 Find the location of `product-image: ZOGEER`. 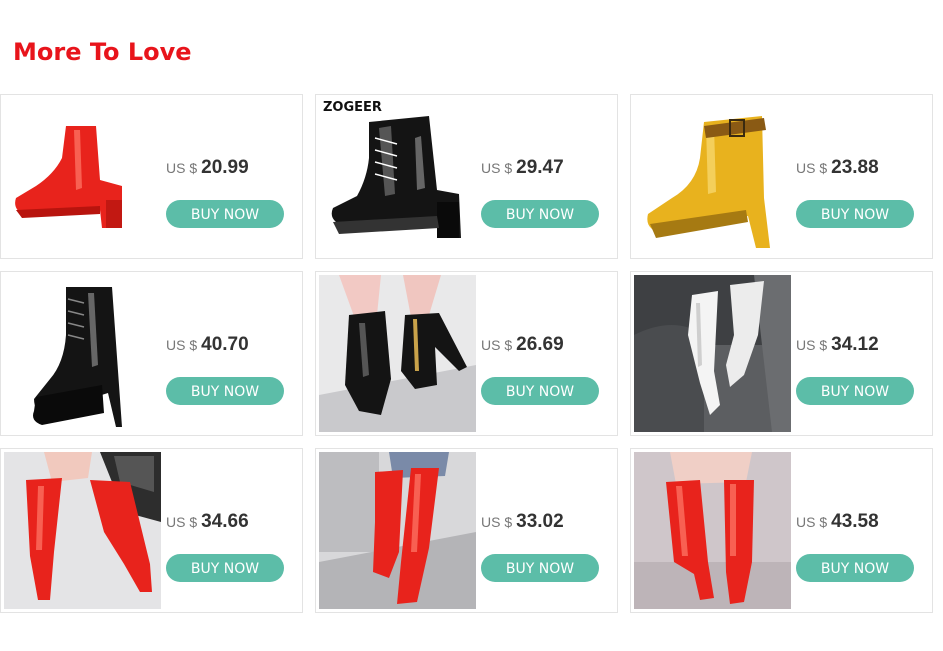

product-image: ZOGEER is located at coordinates (397, 176).